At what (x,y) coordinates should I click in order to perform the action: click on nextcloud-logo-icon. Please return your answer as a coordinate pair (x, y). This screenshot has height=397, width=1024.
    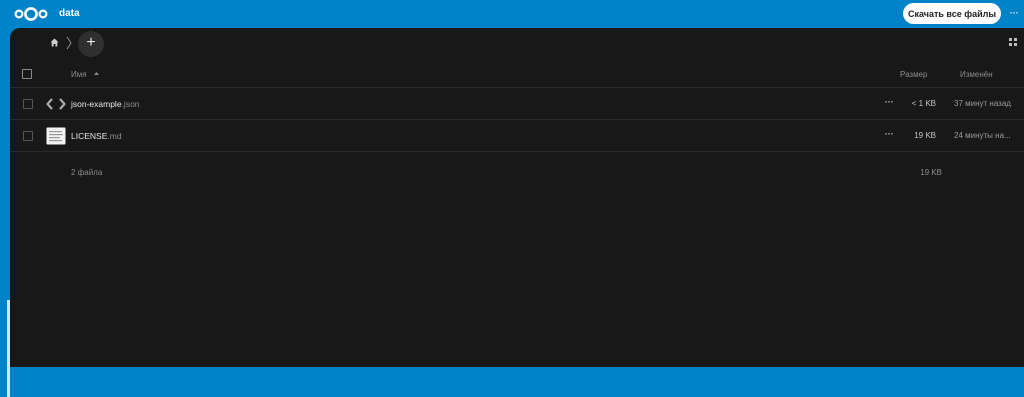
    Looking at the image, I should click on (31, 14).